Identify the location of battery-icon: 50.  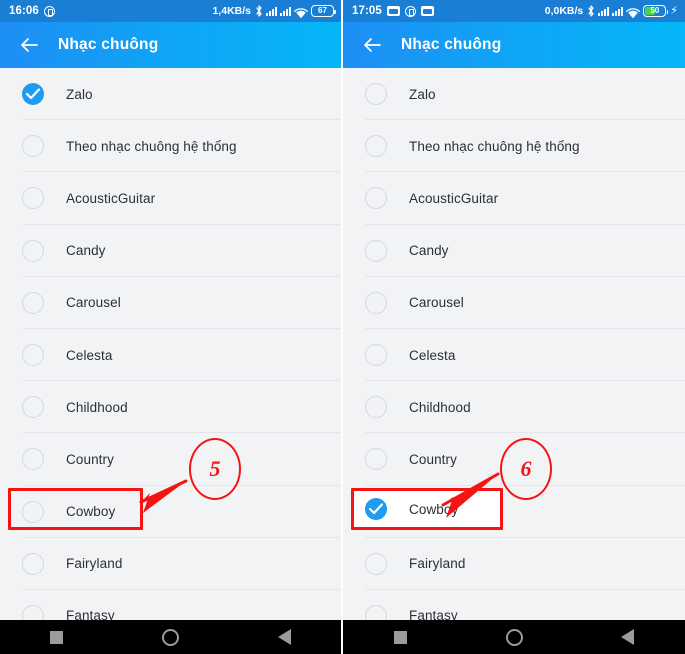
(656, 11).